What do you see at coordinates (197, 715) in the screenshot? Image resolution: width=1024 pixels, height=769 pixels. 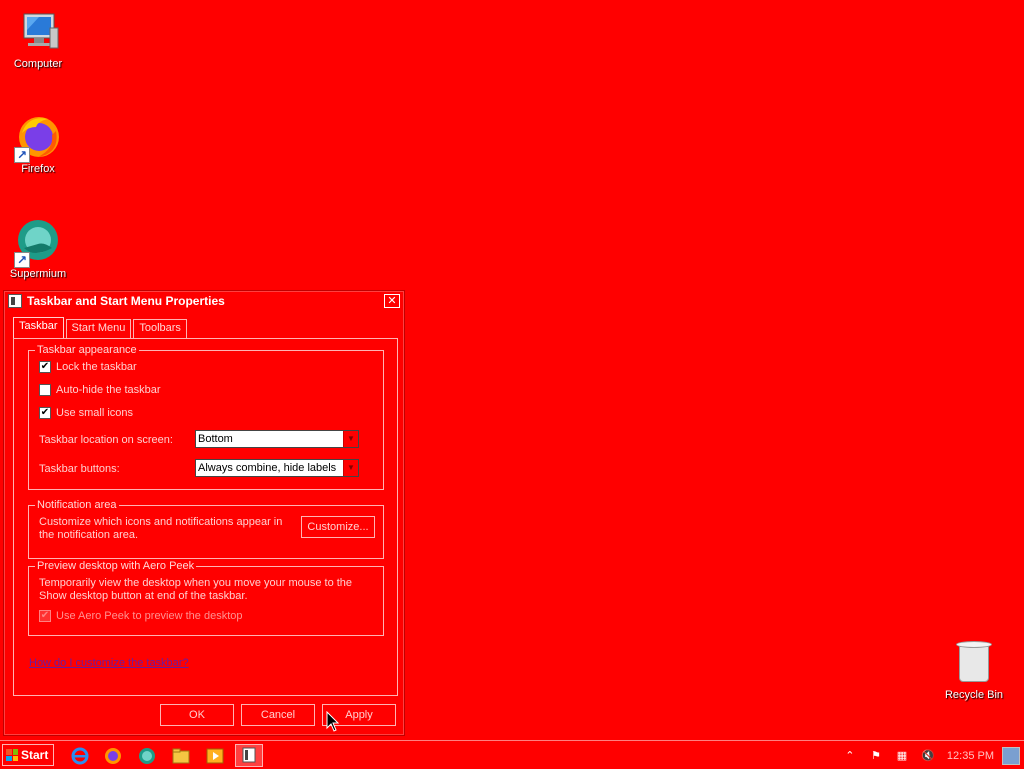 I see `ok-button: OK` at bounding box center [197, 715].